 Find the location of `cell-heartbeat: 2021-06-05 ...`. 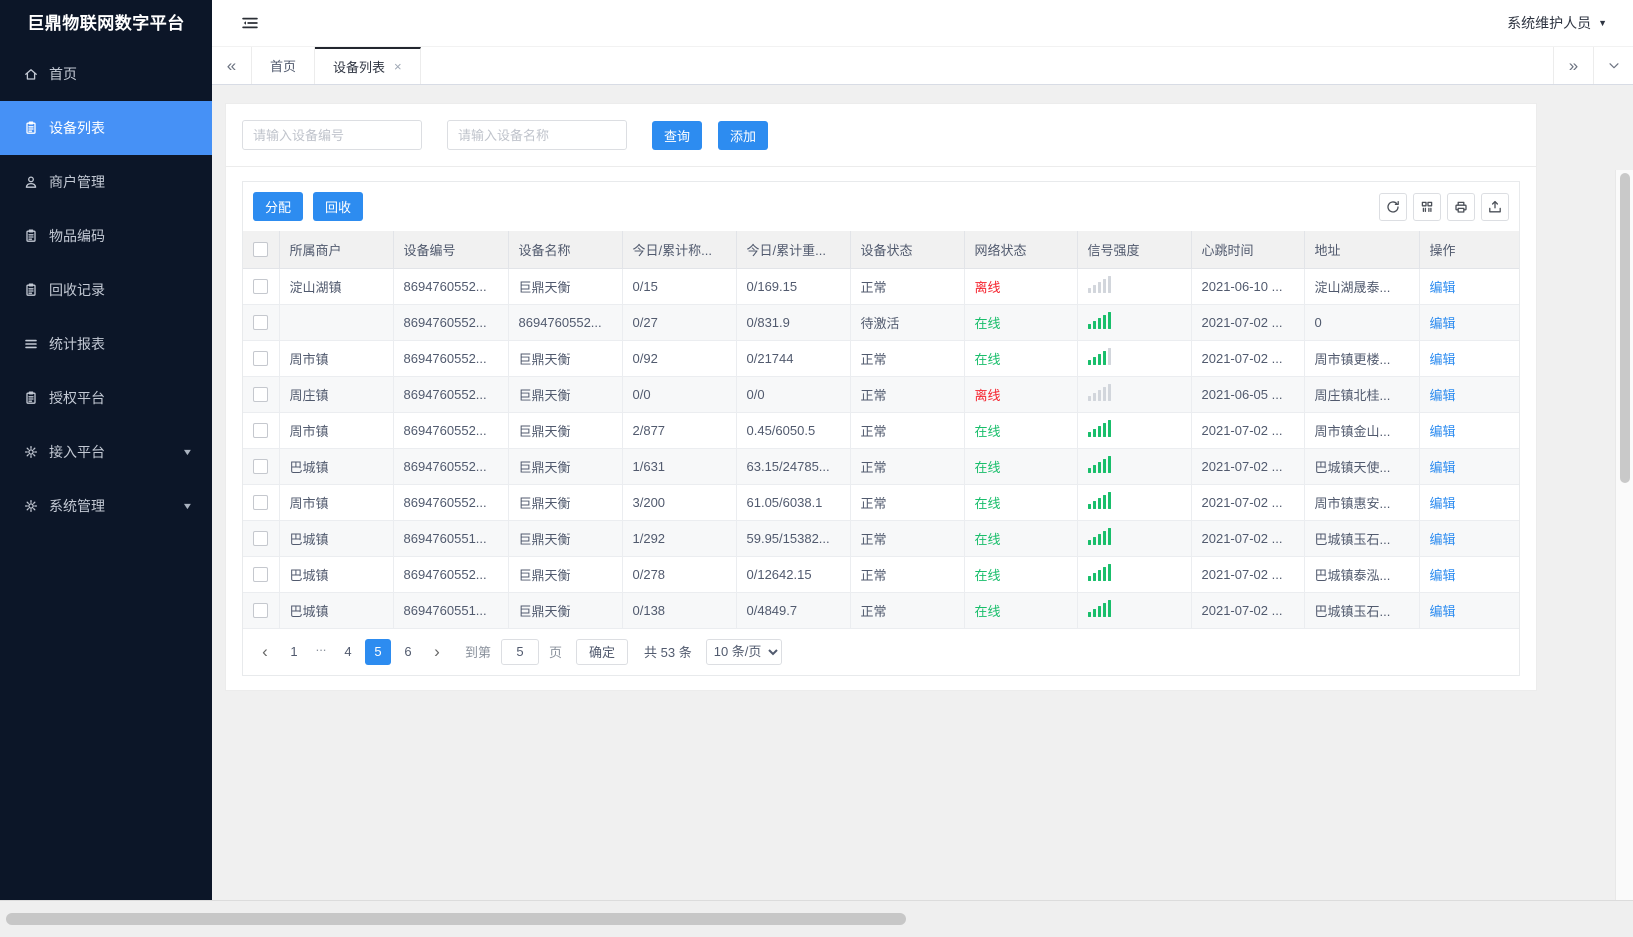

cell-heartbeat: 2021-06-05 ... is located at coordinates (1248, 394).